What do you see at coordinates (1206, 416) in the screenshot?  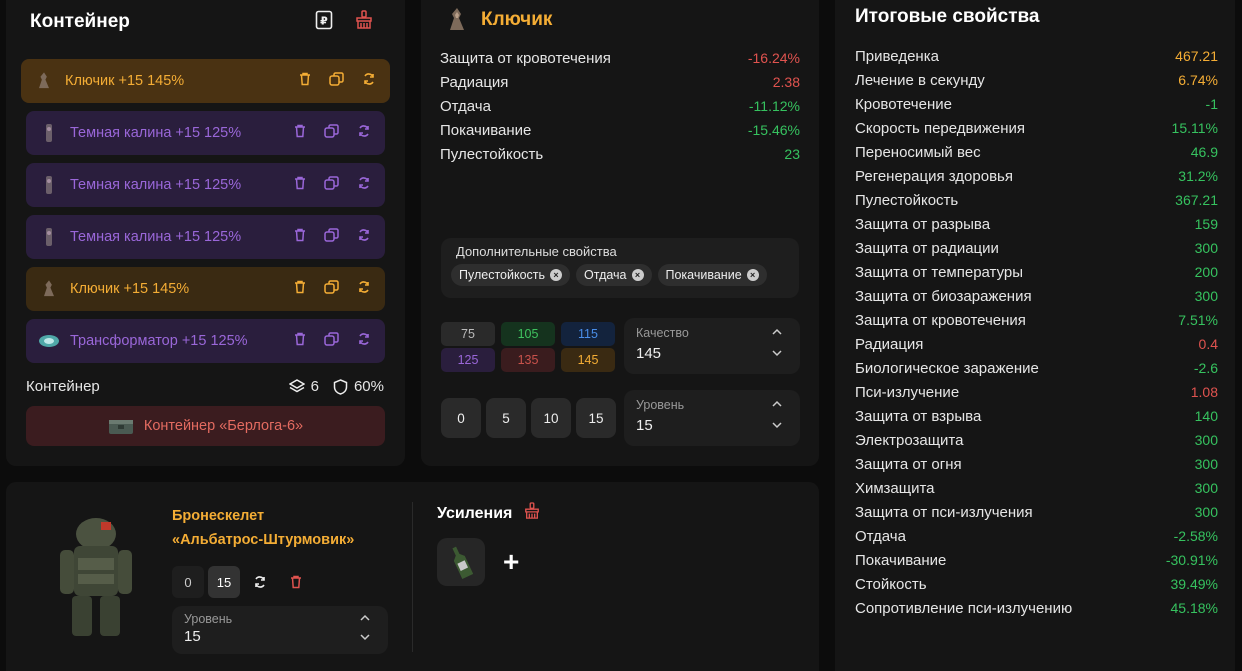 I see `totals-value: 140` at bounding box center [1206, 416].